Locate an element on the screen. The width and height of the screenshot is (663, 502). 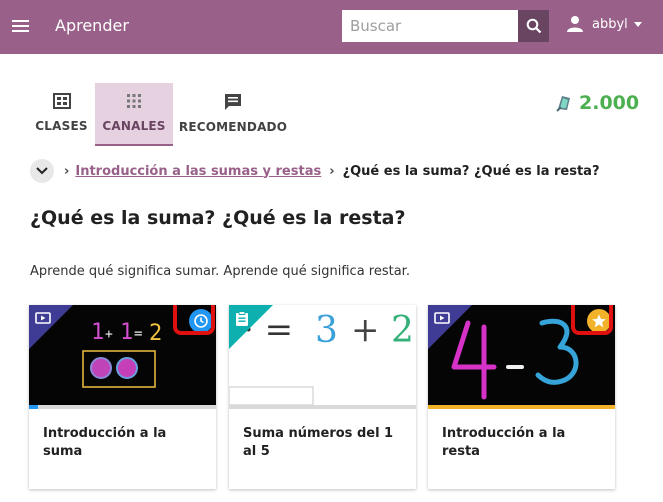
user-icon is located at coordinates (575, 24).